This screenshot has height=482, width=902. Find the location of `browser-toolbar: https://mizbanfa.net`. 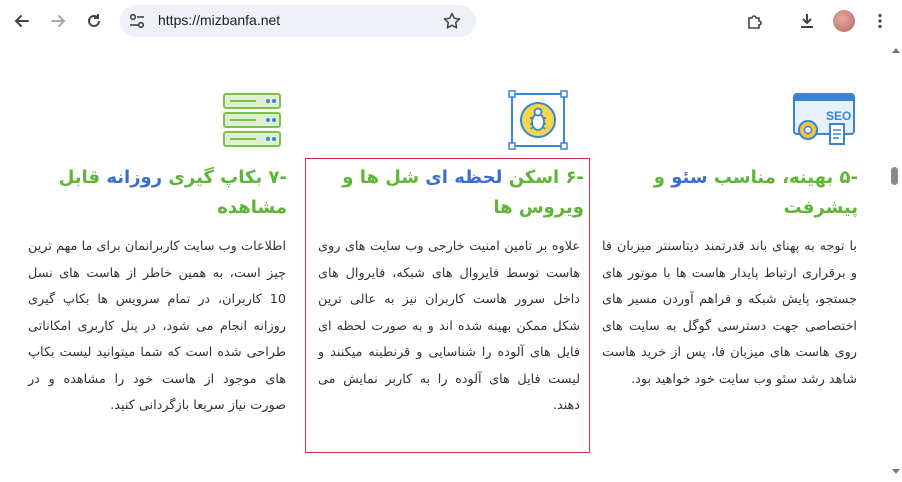

browser-toolbar: https://mizbanfa.net is located at coordinates (451, 21).